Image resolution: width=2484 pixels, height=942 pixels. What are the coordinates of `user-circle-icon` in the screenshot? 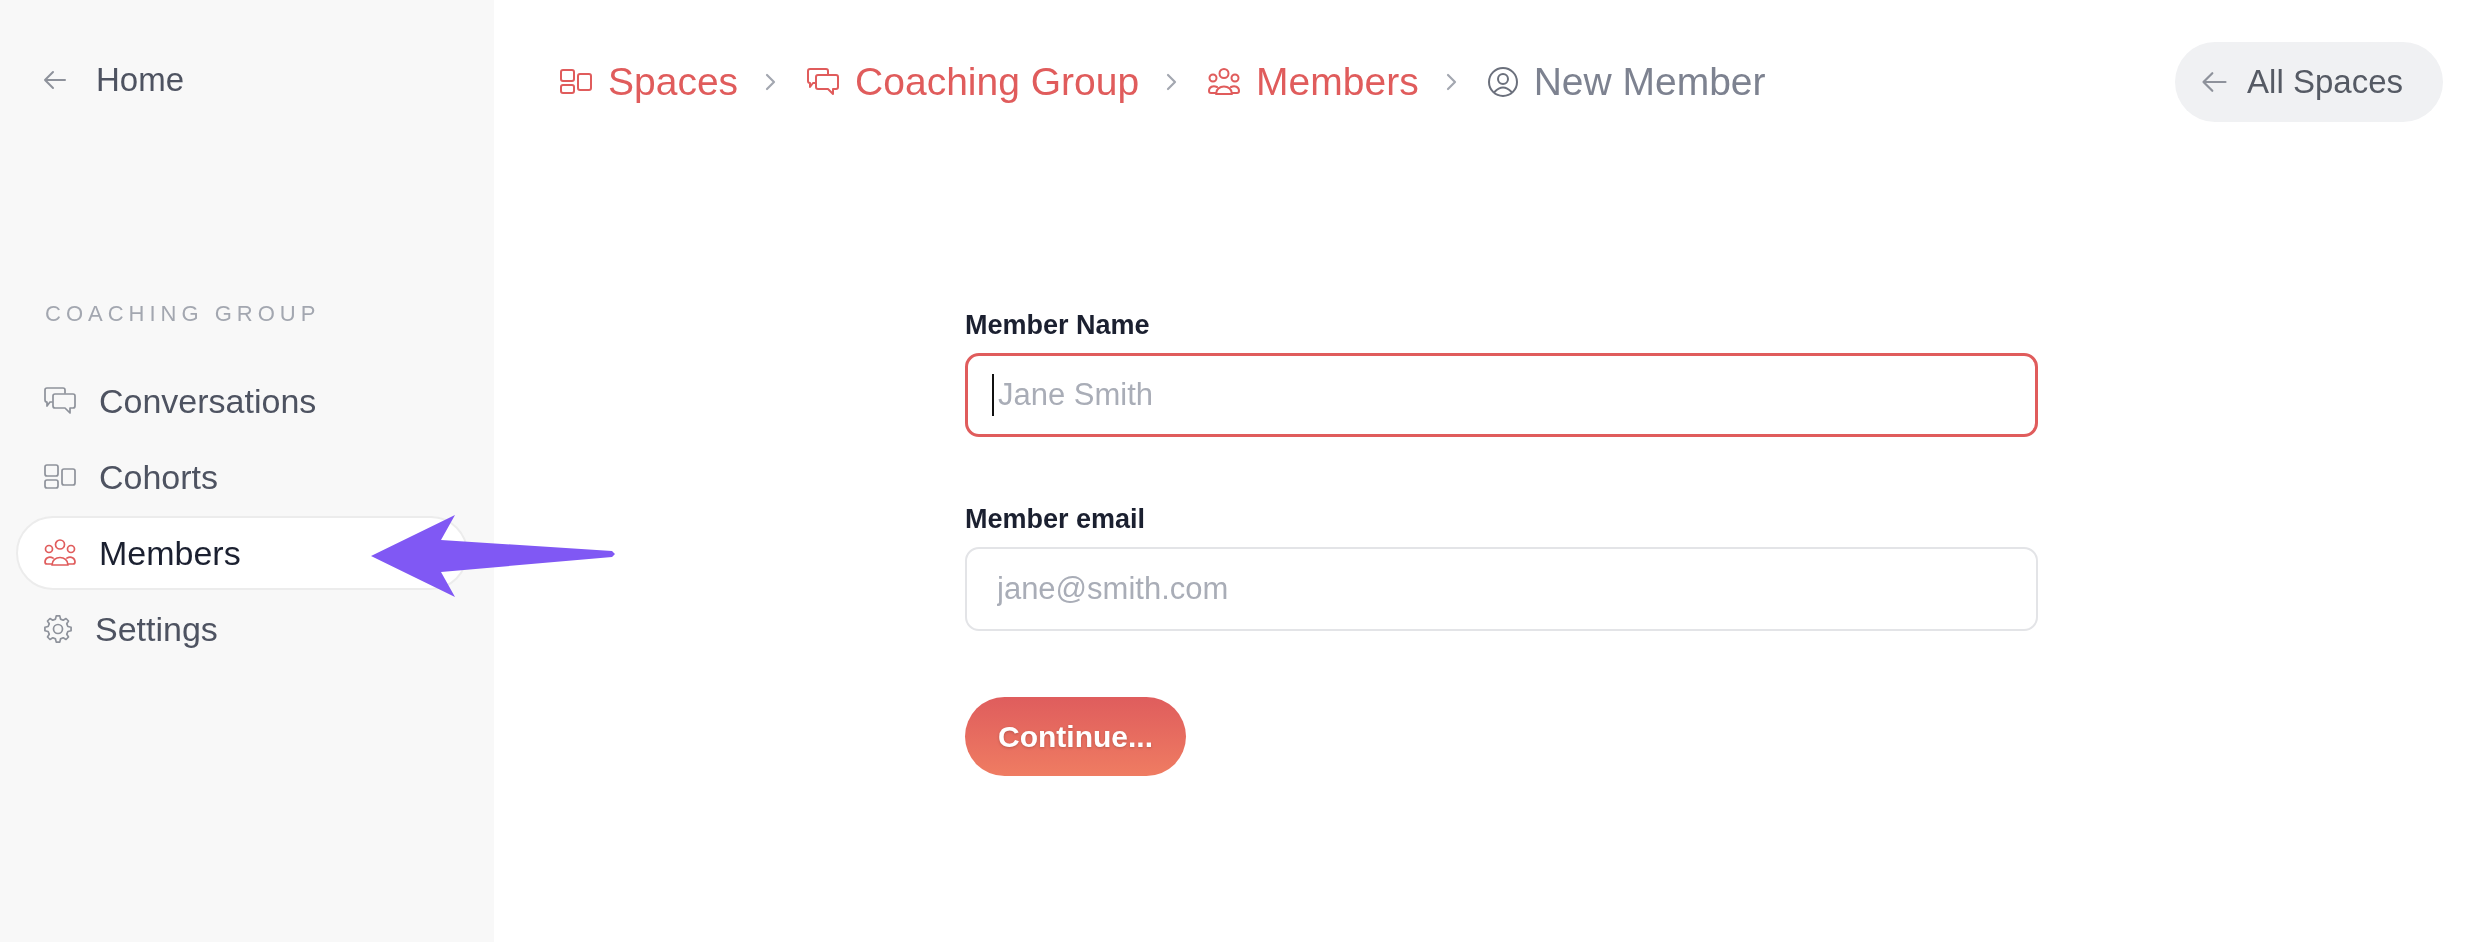 It's located at (1502, 82).